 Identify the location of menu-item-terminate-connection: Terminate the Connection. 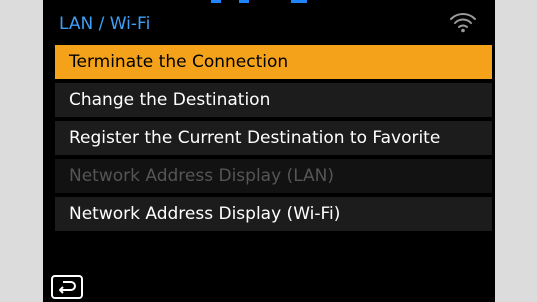
(273, 62).